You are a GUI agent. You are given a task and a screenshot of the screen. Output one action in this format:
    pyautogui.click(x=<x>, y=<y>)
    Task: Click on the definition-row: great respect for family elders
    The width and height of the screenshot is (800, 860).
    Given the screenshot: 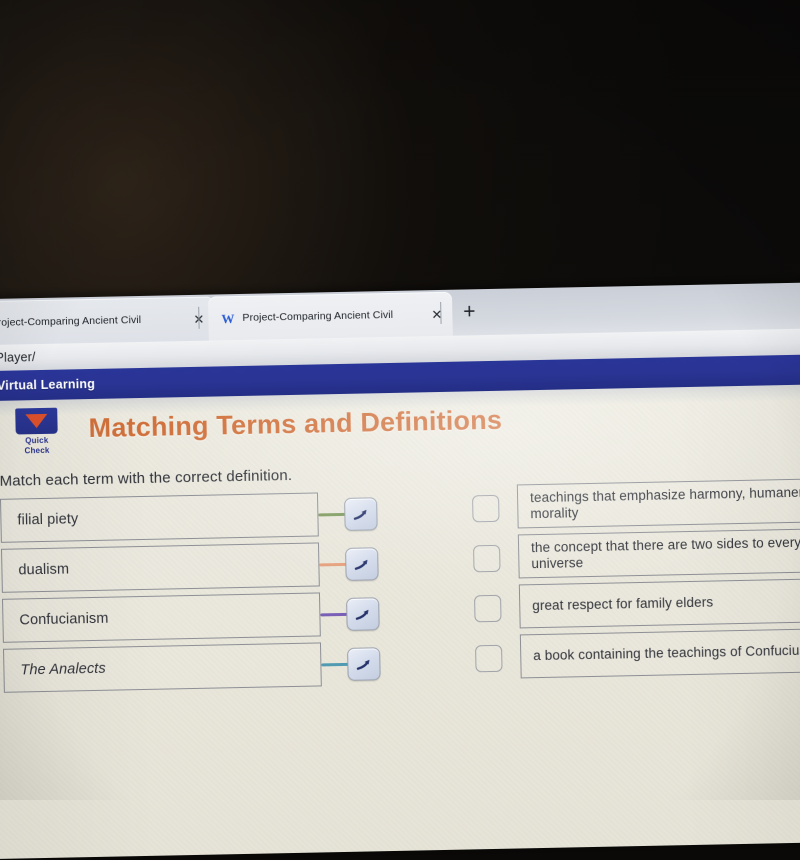 What is the action you would take?
    pyautogui.click(x=637, y=604)
    